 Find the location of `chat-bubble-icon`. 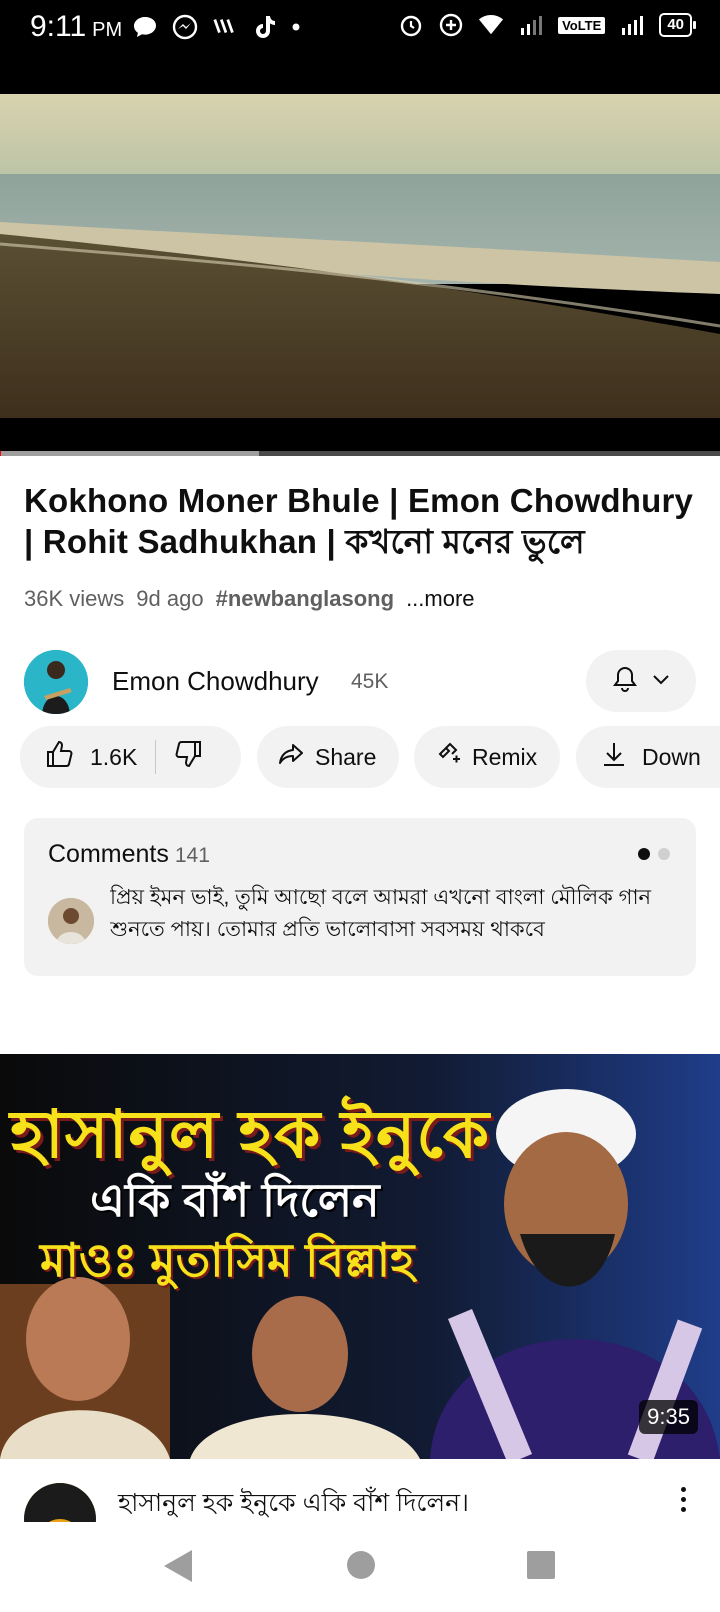

chat-bubble-icon is located at coordinates (145, 27).